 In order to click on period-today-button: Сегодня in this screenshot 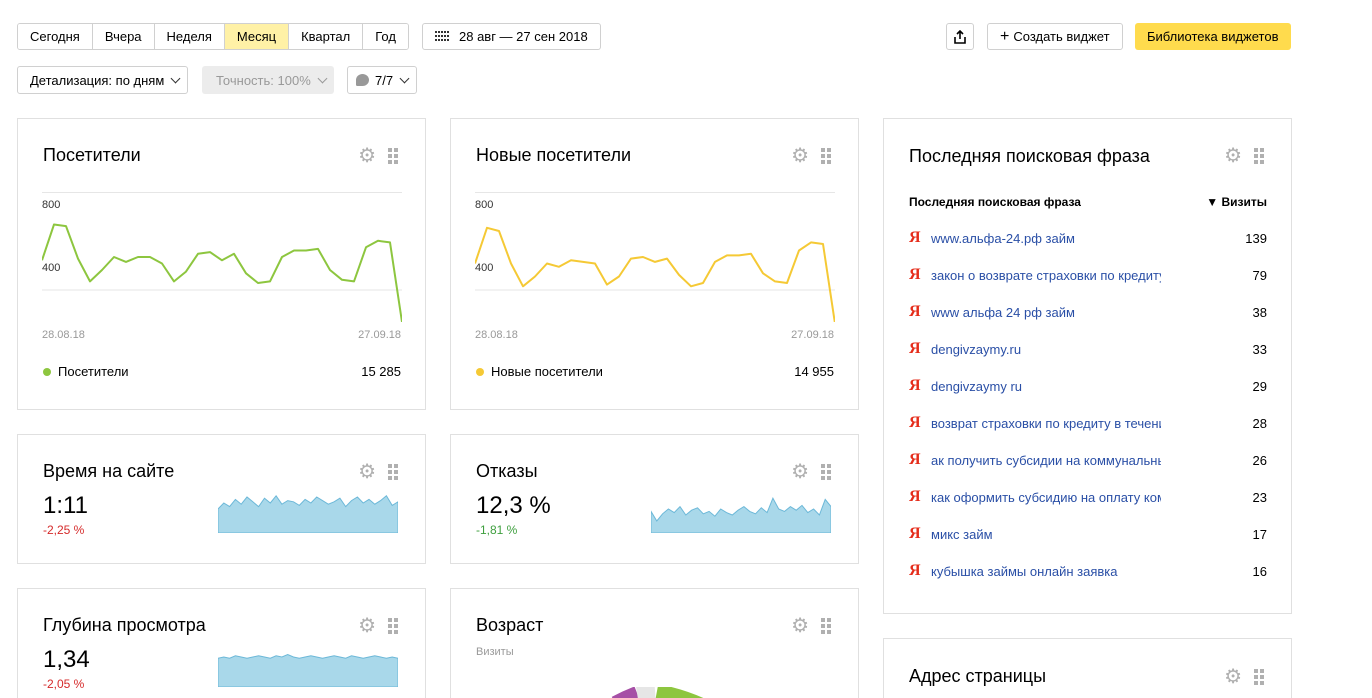, I will do `click(55, 36)`.